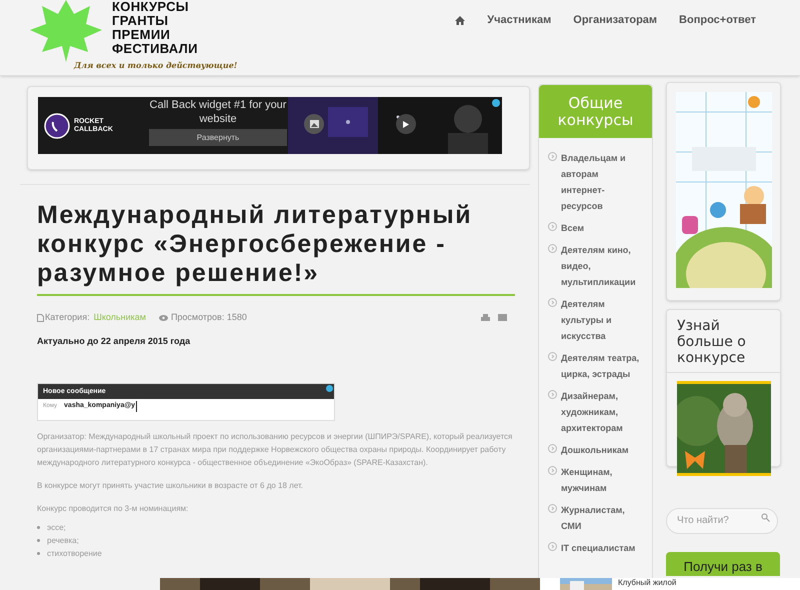 This screenshot has height=590, width=800. What do you see at coordinates (602, 412) in the screenshot?
I see `category-link: Дизайнерам, художникам, архитекторам` at bounding box center [602, 412].